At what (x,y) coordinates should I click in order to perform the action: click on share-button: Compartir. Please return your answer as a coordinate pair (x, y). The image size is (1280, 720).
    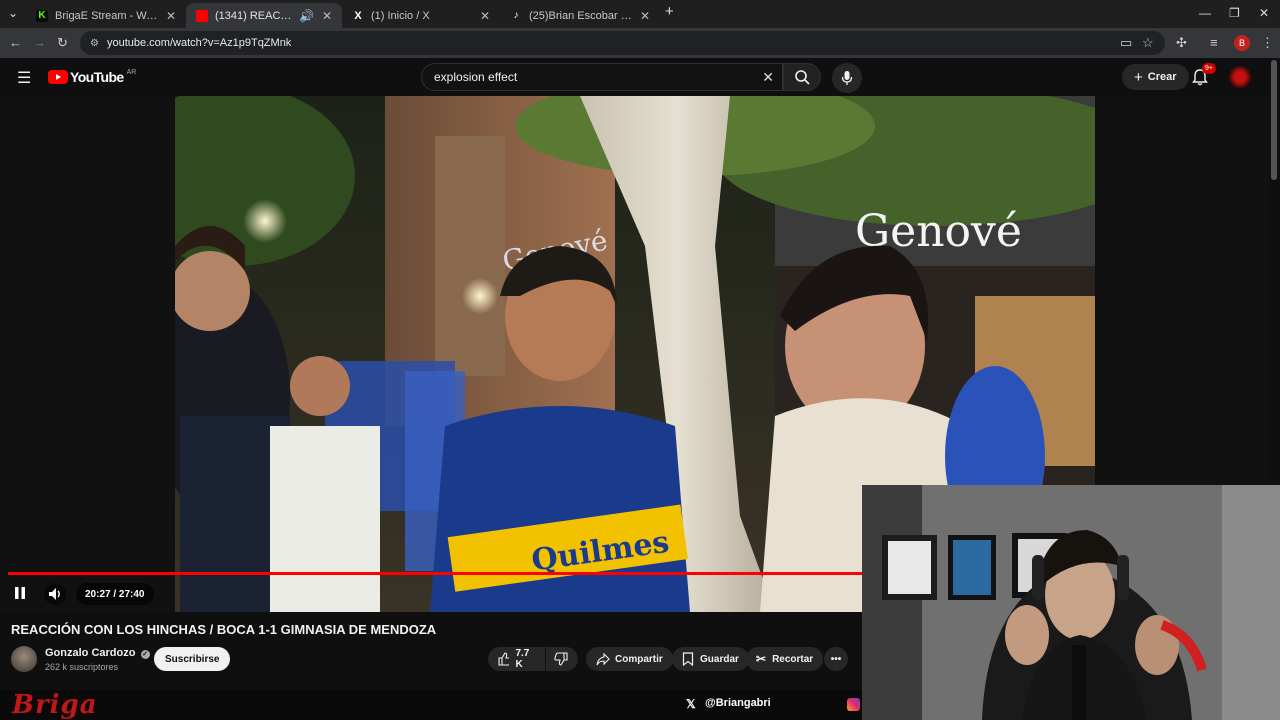
    Looking at the image, I should click on (629, 659).